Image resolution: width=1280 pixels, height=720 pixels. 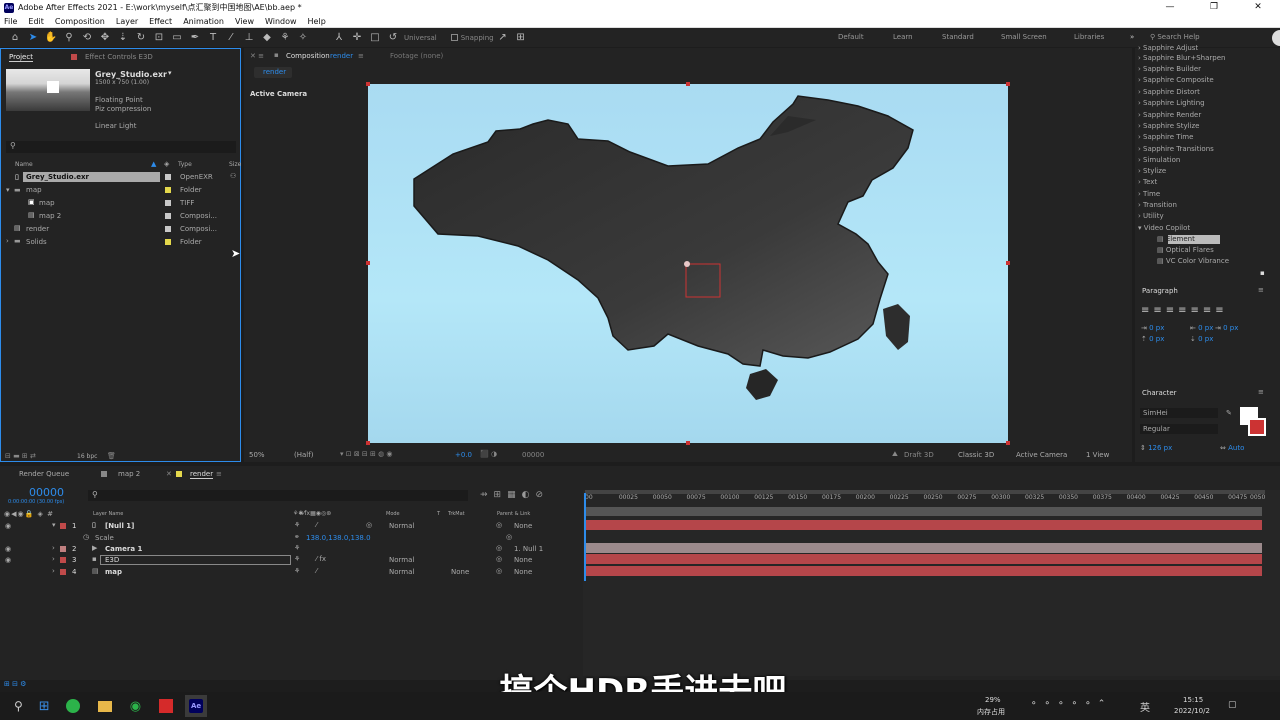 I want to click on effect-category: › Sapphire Composite, so click(x=1176, y=80).